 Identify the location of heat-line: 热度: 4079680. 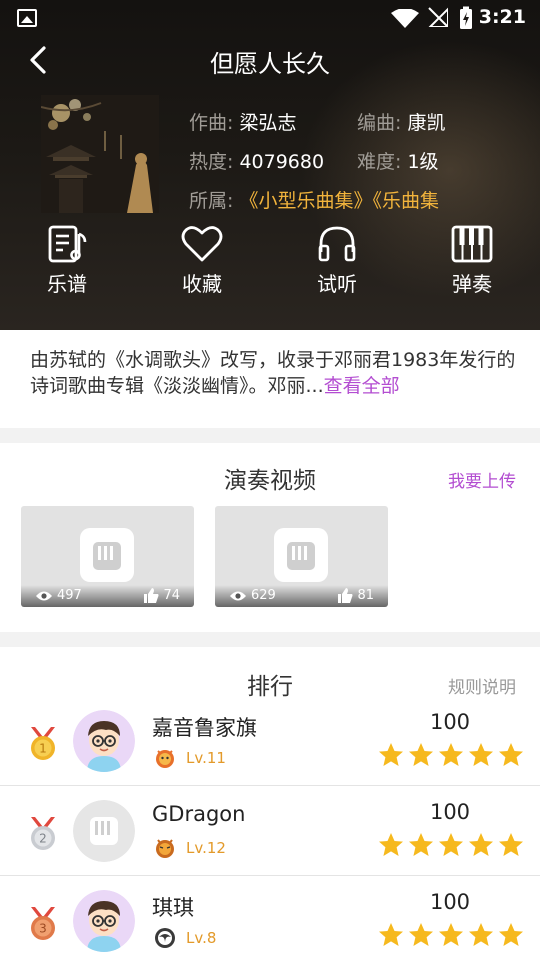
(256, 160).